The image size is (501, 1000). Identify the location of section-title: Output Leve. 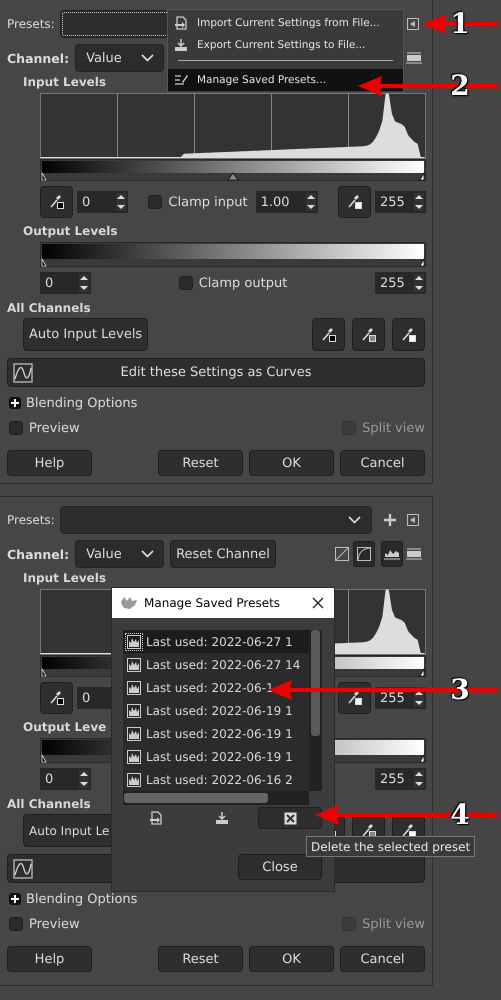
(64, 727).